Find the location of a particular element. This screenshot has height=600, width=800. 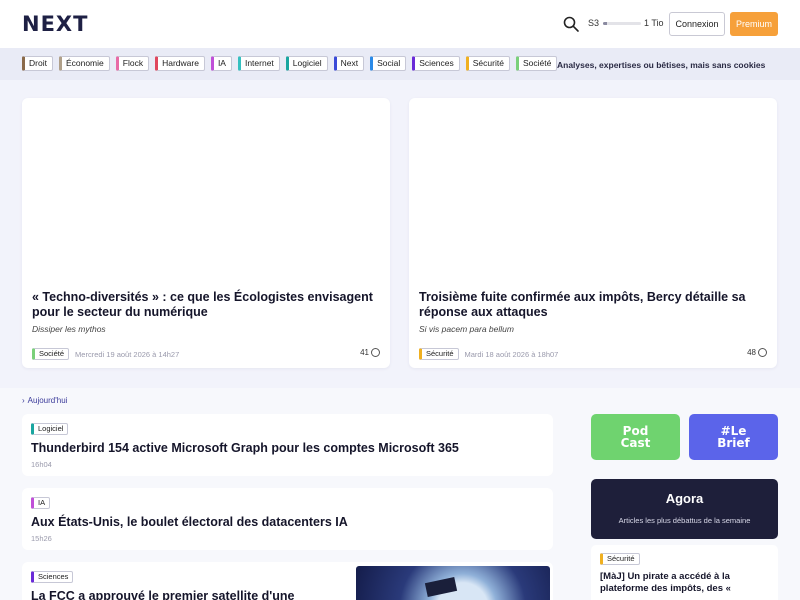

comment-count-value: 48 is located at coordinates (751, 352).